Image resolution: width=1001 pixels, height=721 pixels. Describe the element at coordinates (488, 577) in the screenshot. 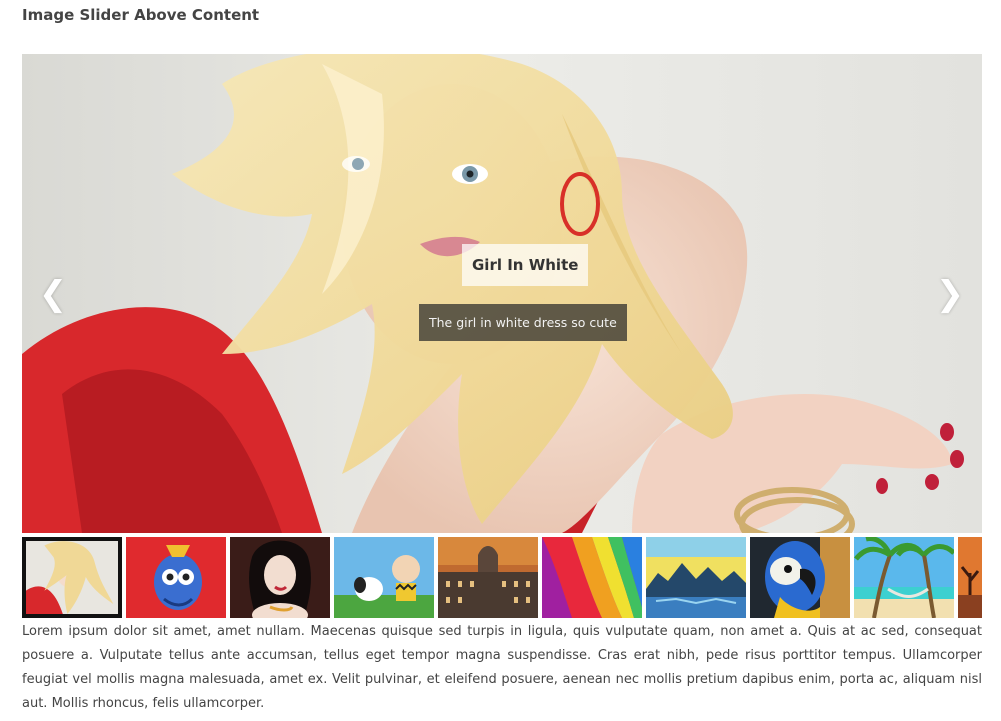

I see `thumbnail-city-building` at that location.